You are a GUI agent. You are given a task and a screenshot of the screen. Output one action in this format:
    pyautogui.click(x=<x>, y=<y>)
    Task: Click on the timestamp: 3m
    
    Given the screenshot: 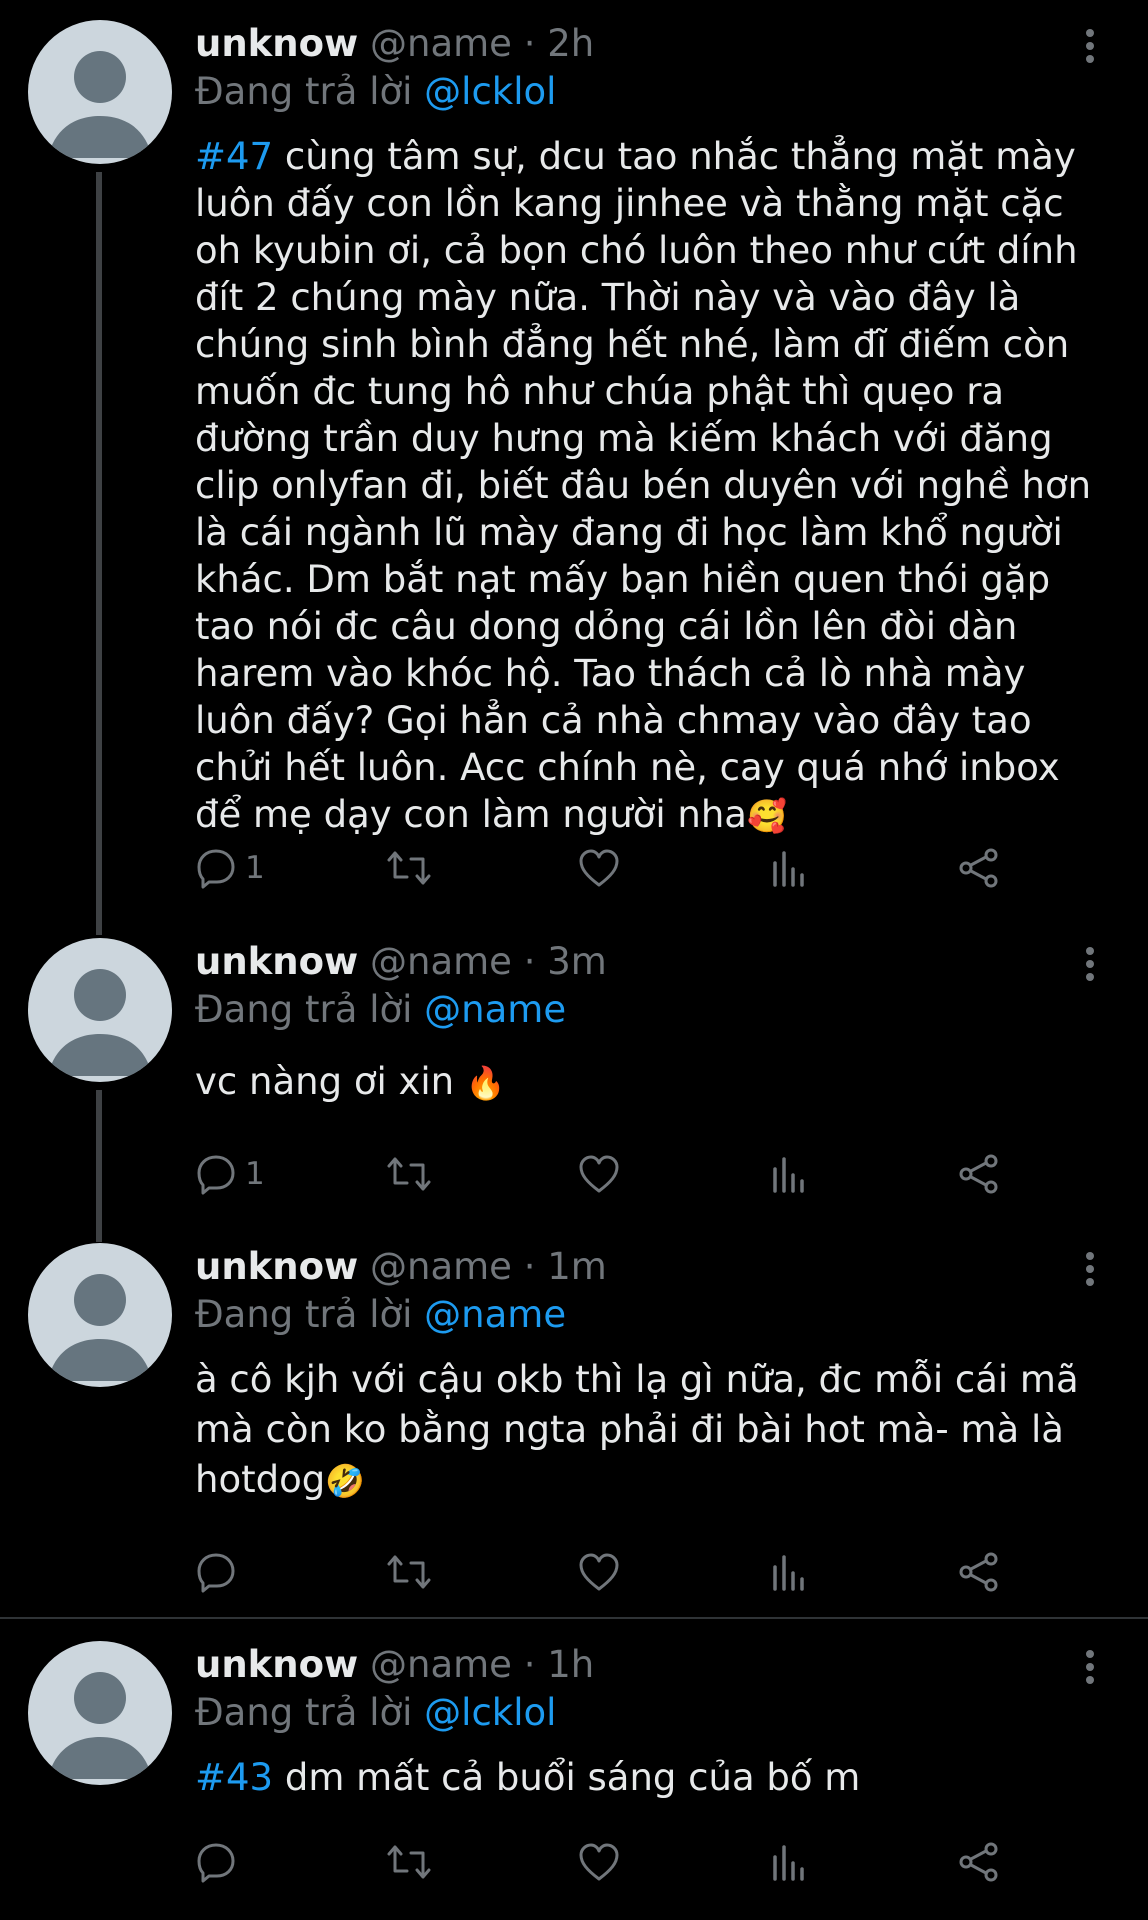 What is the action you would take?
    pyautogui.click(x=577, y=961)
    